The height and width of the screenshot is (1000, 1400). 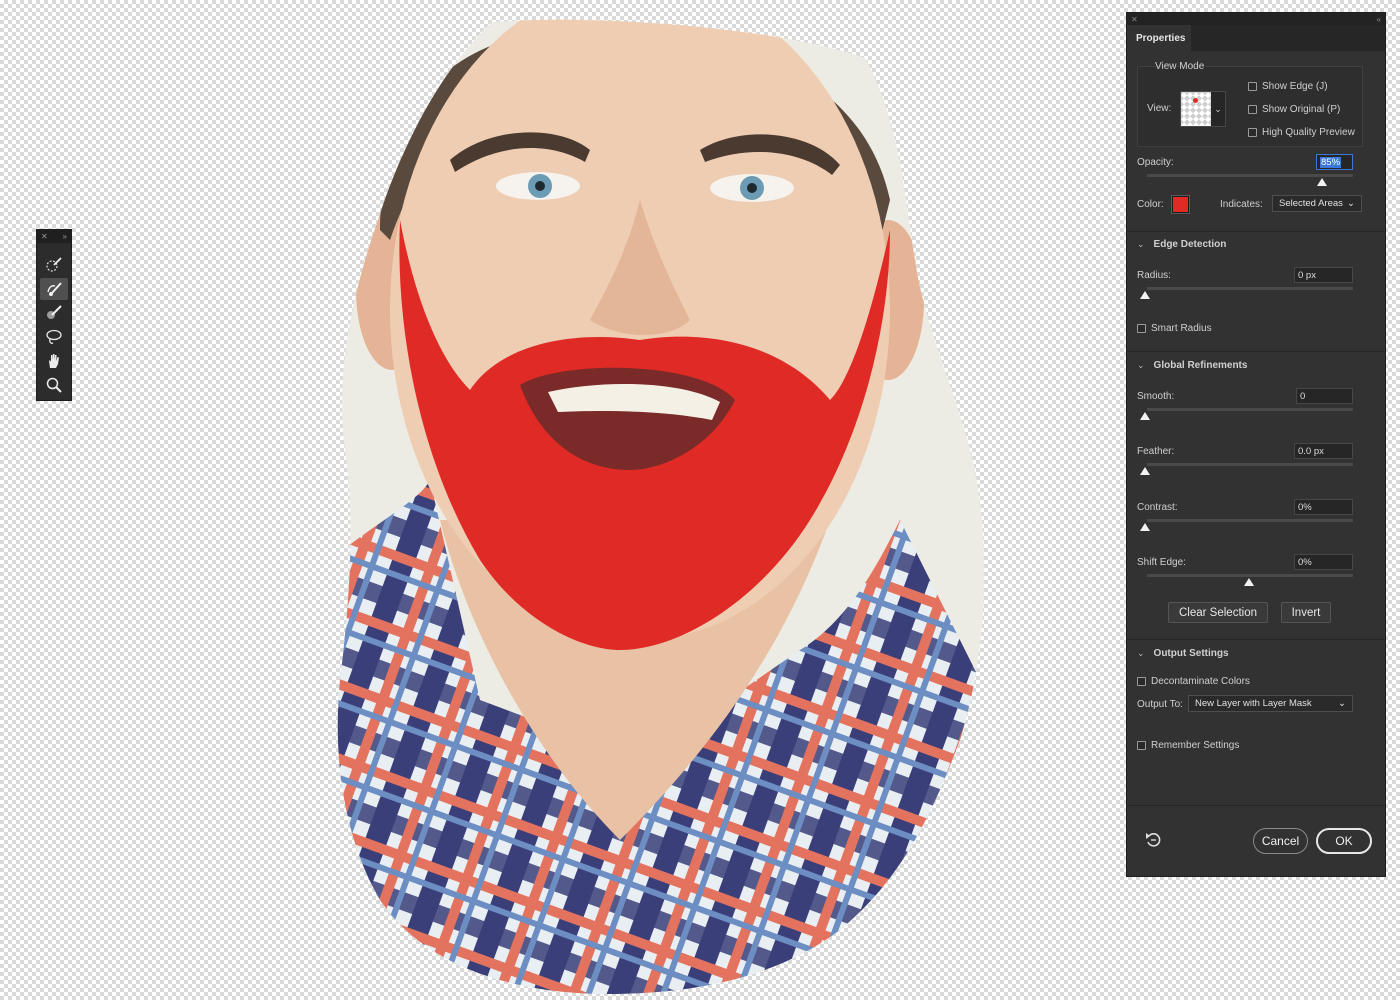 I want to click on output-to-value: New Layer with Layer Mask, so click(x=1253, y=703).